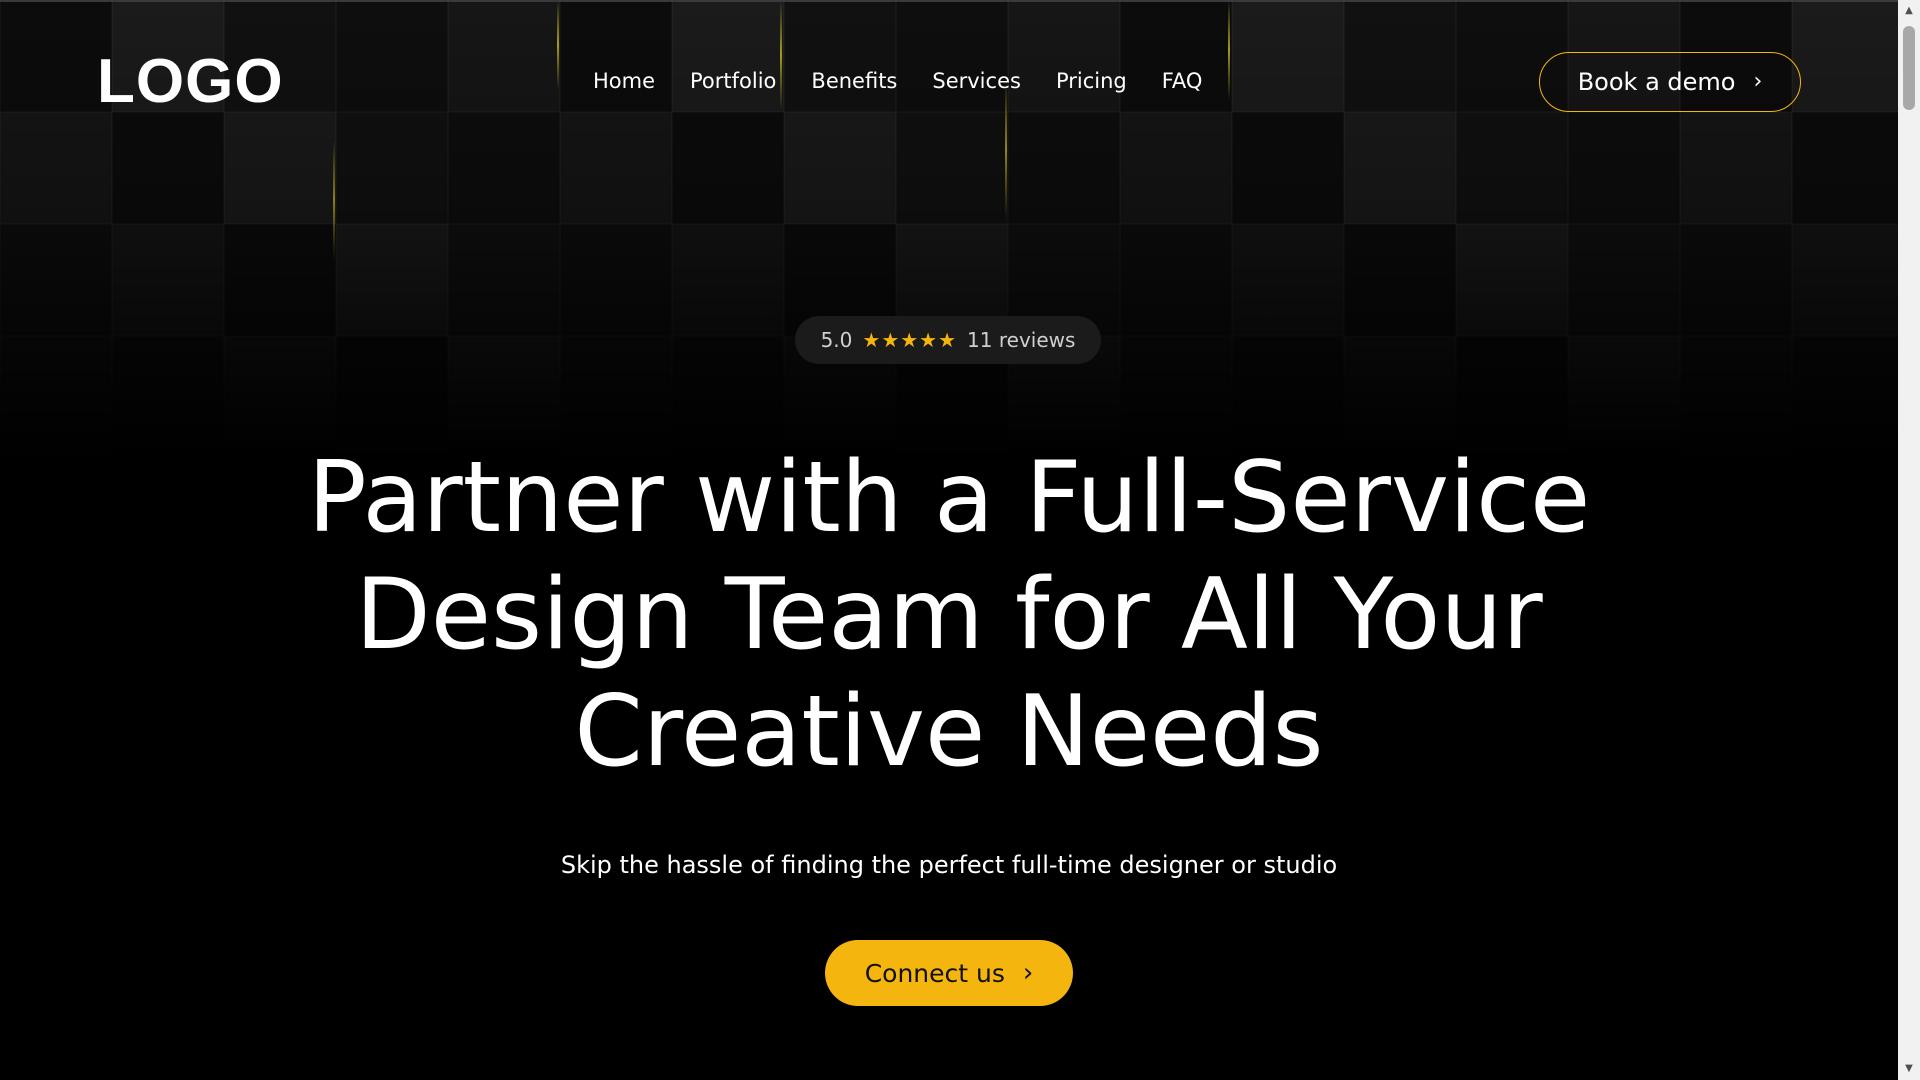  Describe the element at coordinates (949, 498) in the screenshot. I see `hero-title-line-1: Partner with a Full-Service` at that location.